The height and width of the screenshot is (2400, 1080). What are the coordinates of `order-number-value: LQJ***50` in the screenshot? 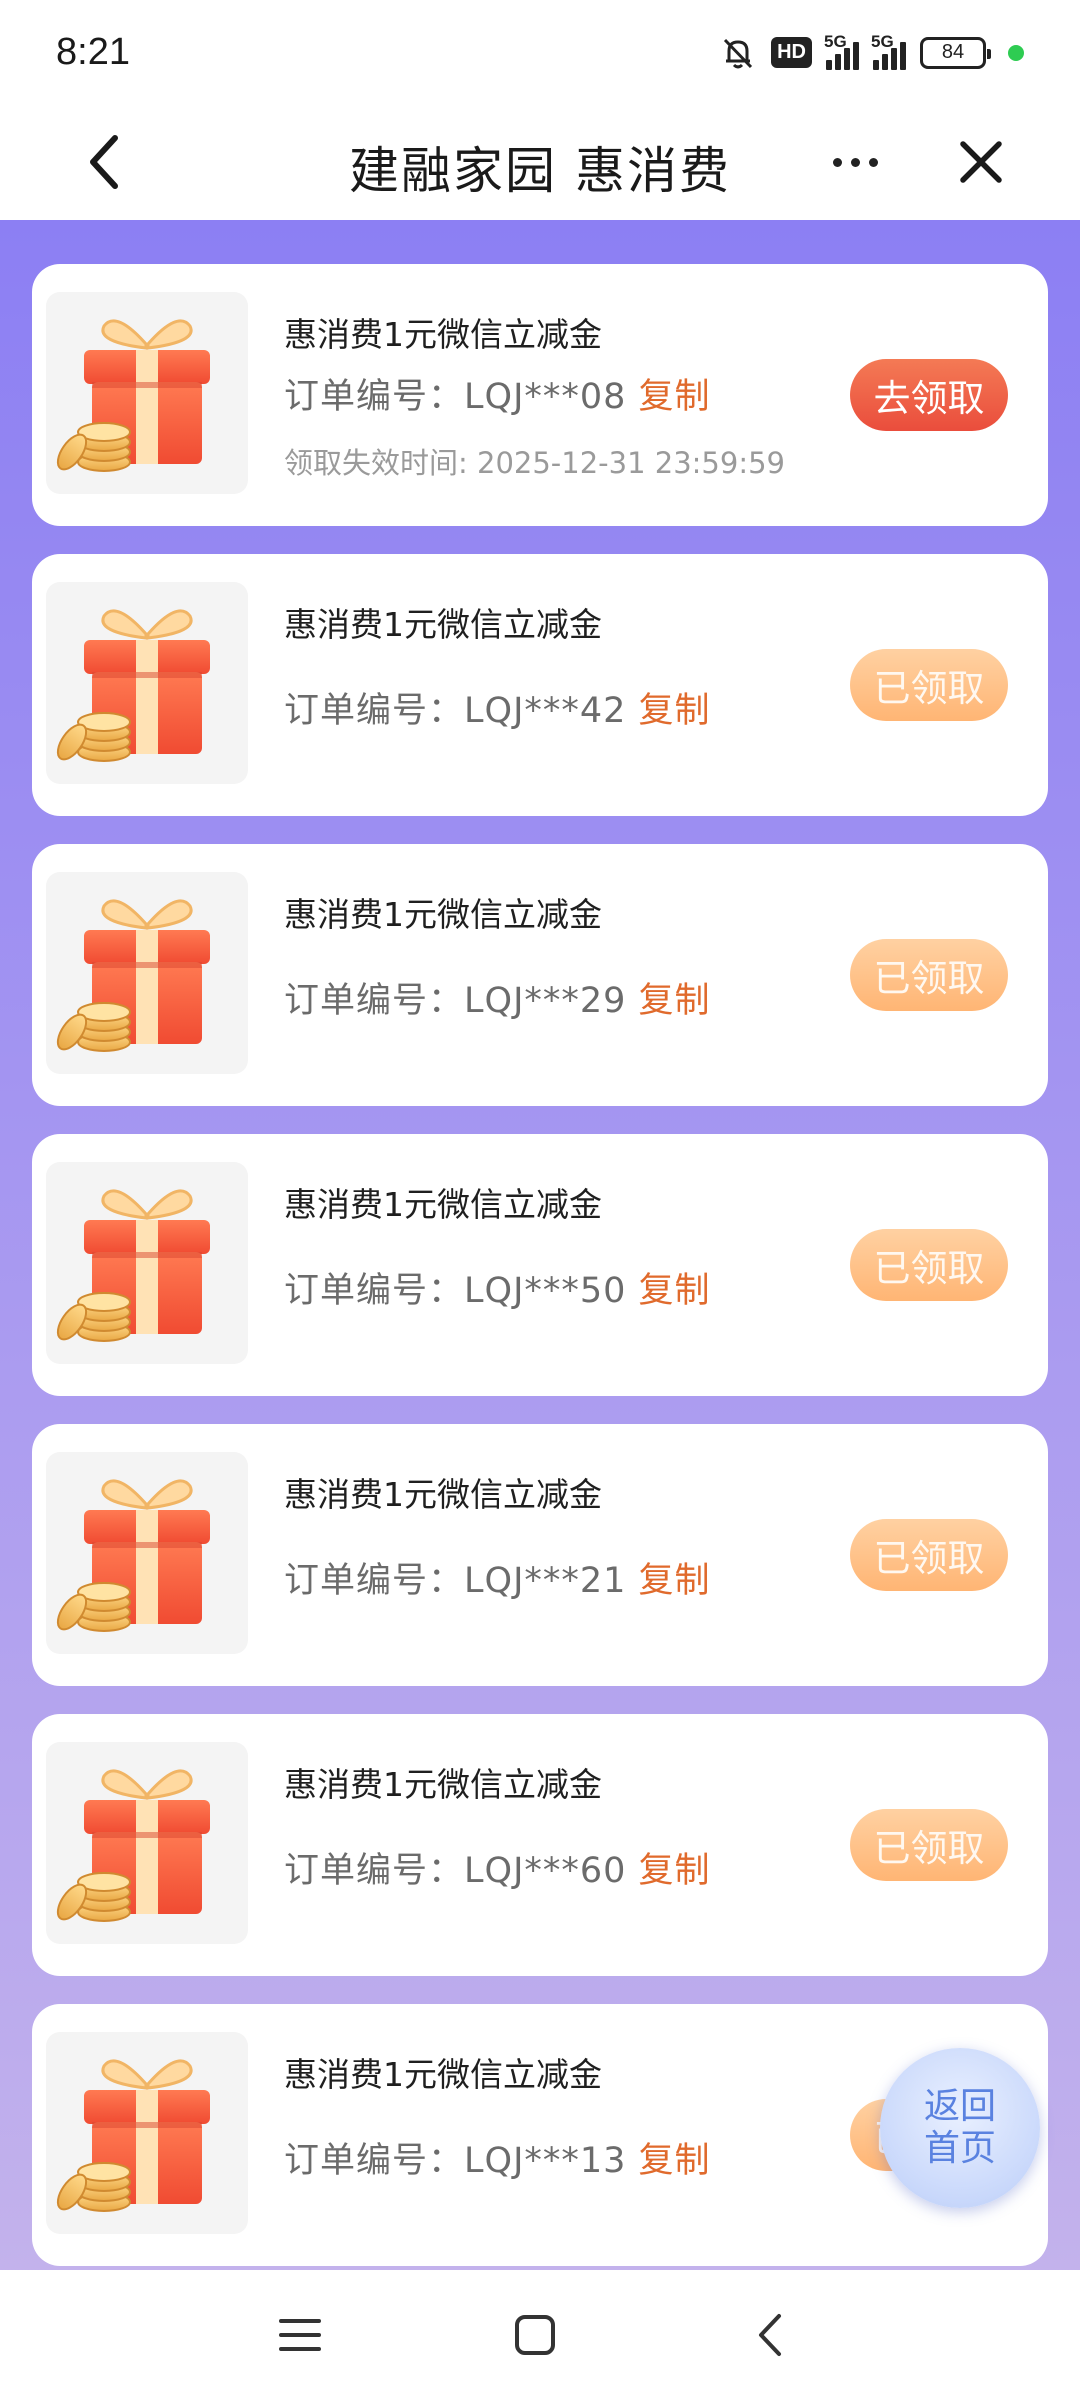 It's located at (545, 1291).